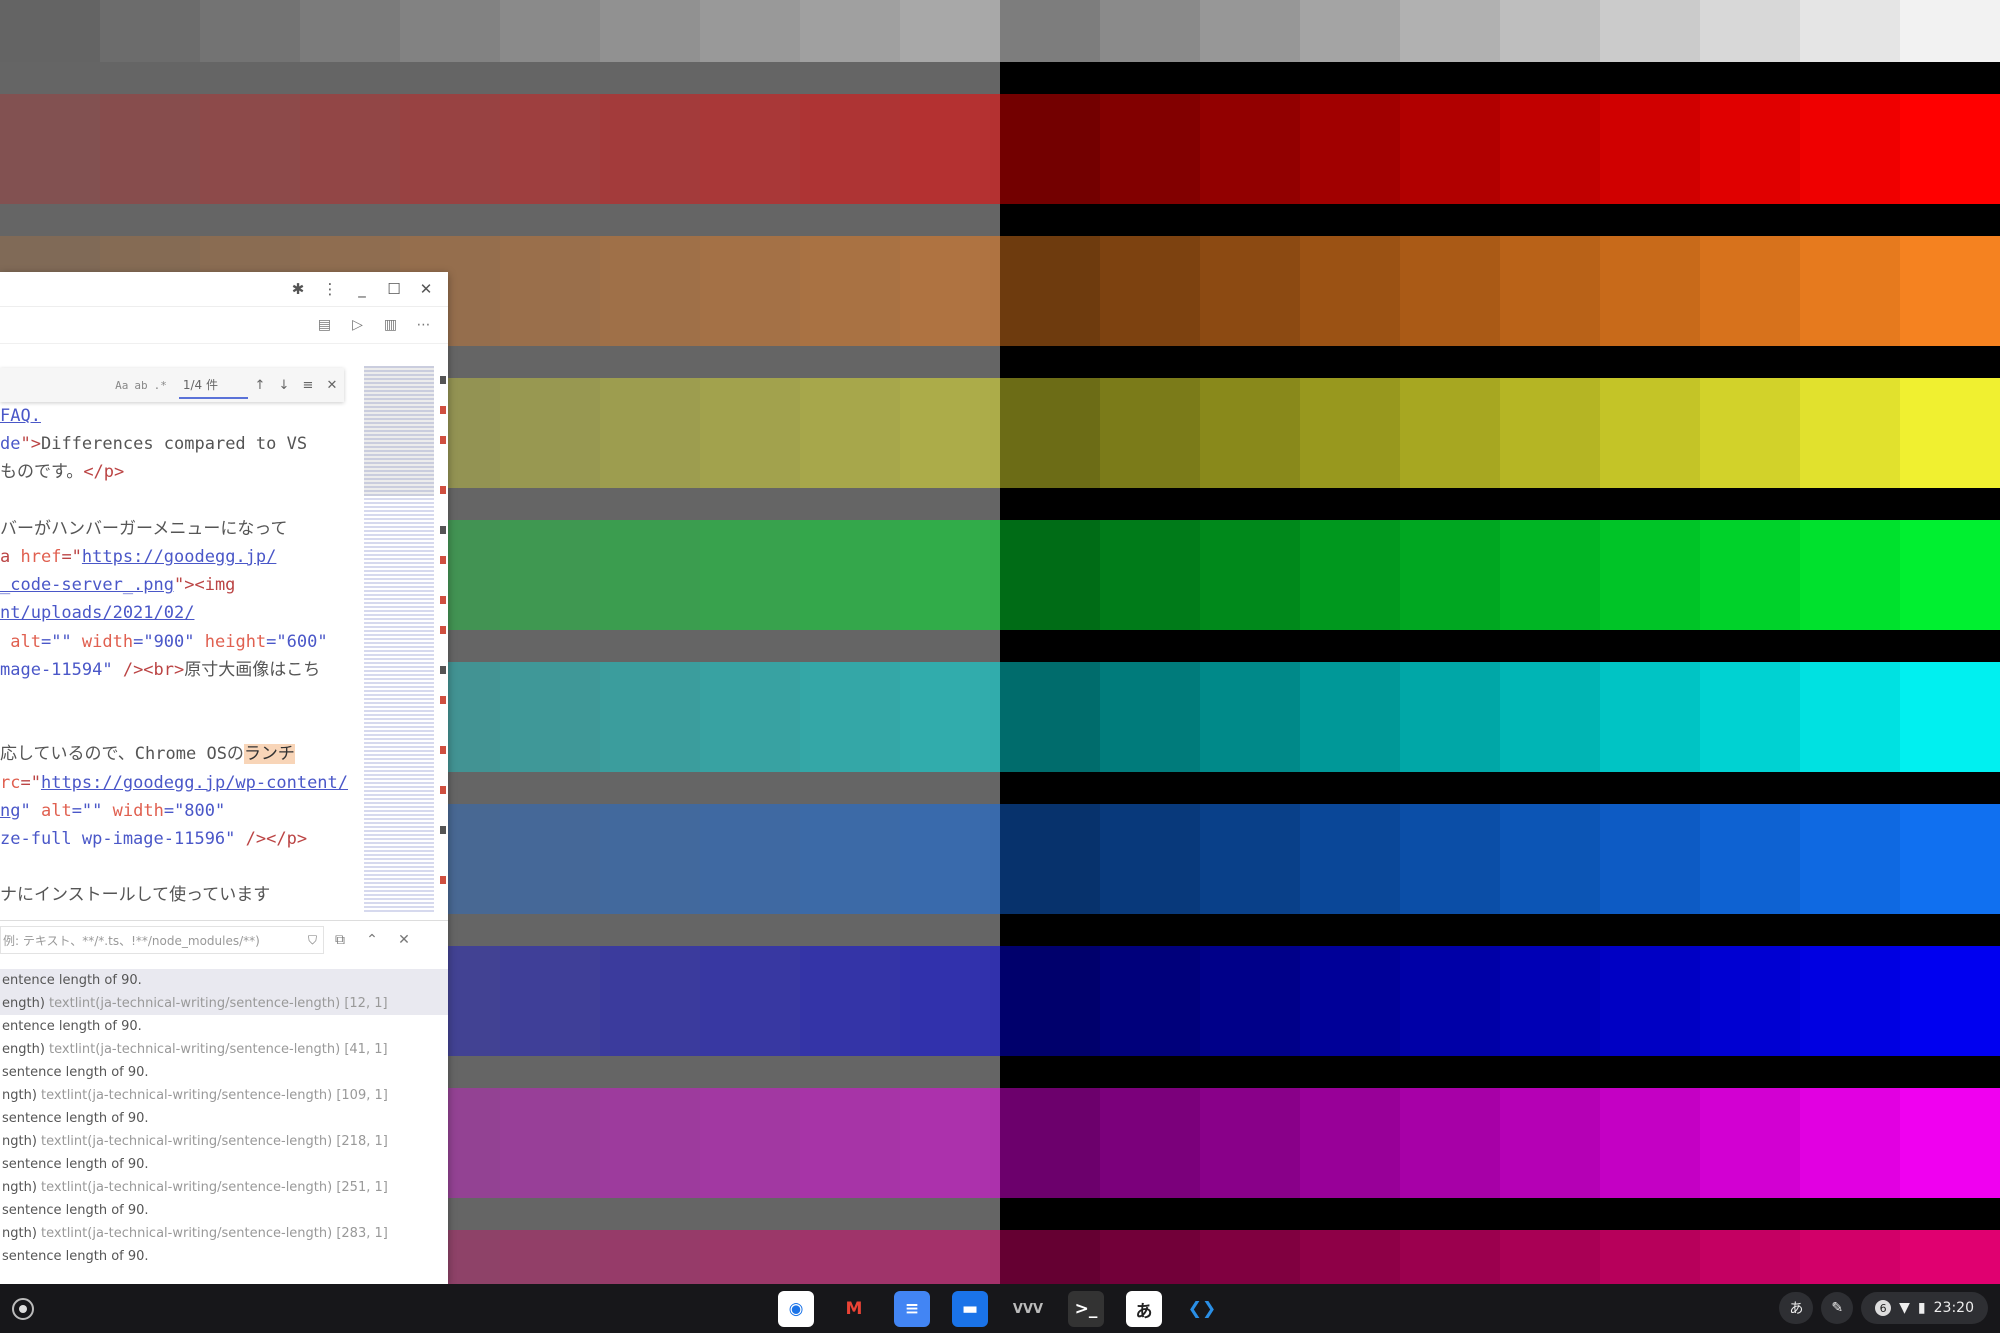 Image resolution: width=2000 pixels, height=1333 pixels. What do you see at coordinates (148, 669) in the screenshot?
I see `code-token: /><br>` at bounding box center [148, 669].